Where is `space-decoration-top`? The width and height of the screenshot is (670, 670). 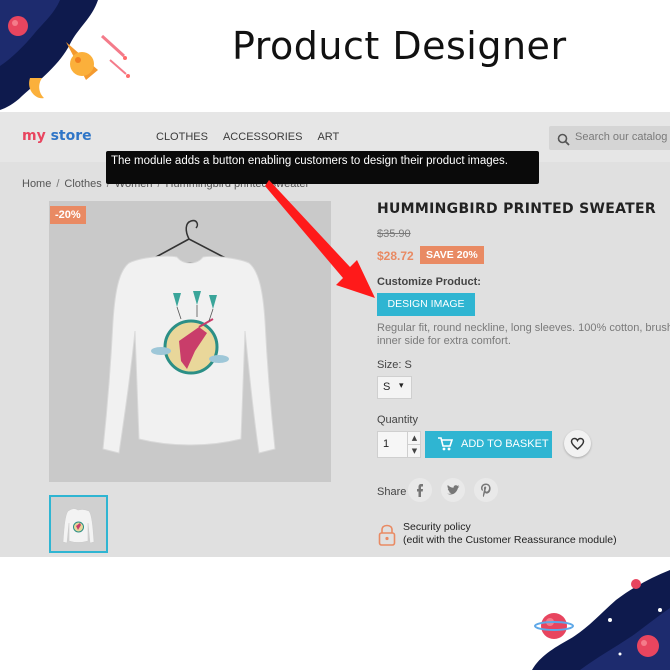 space-decoration-top is located at coordinates (75, 56).